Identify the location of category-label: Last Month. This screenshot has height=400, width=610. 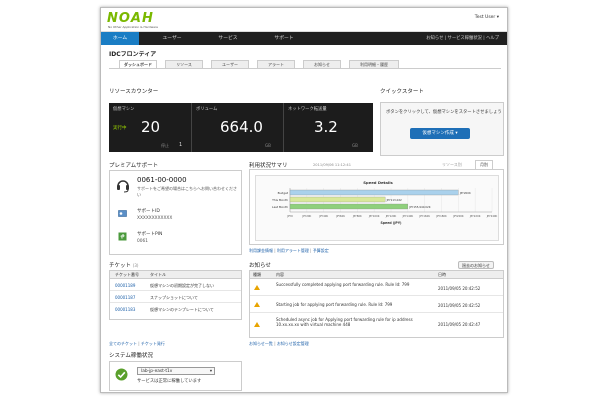
(280, 207).